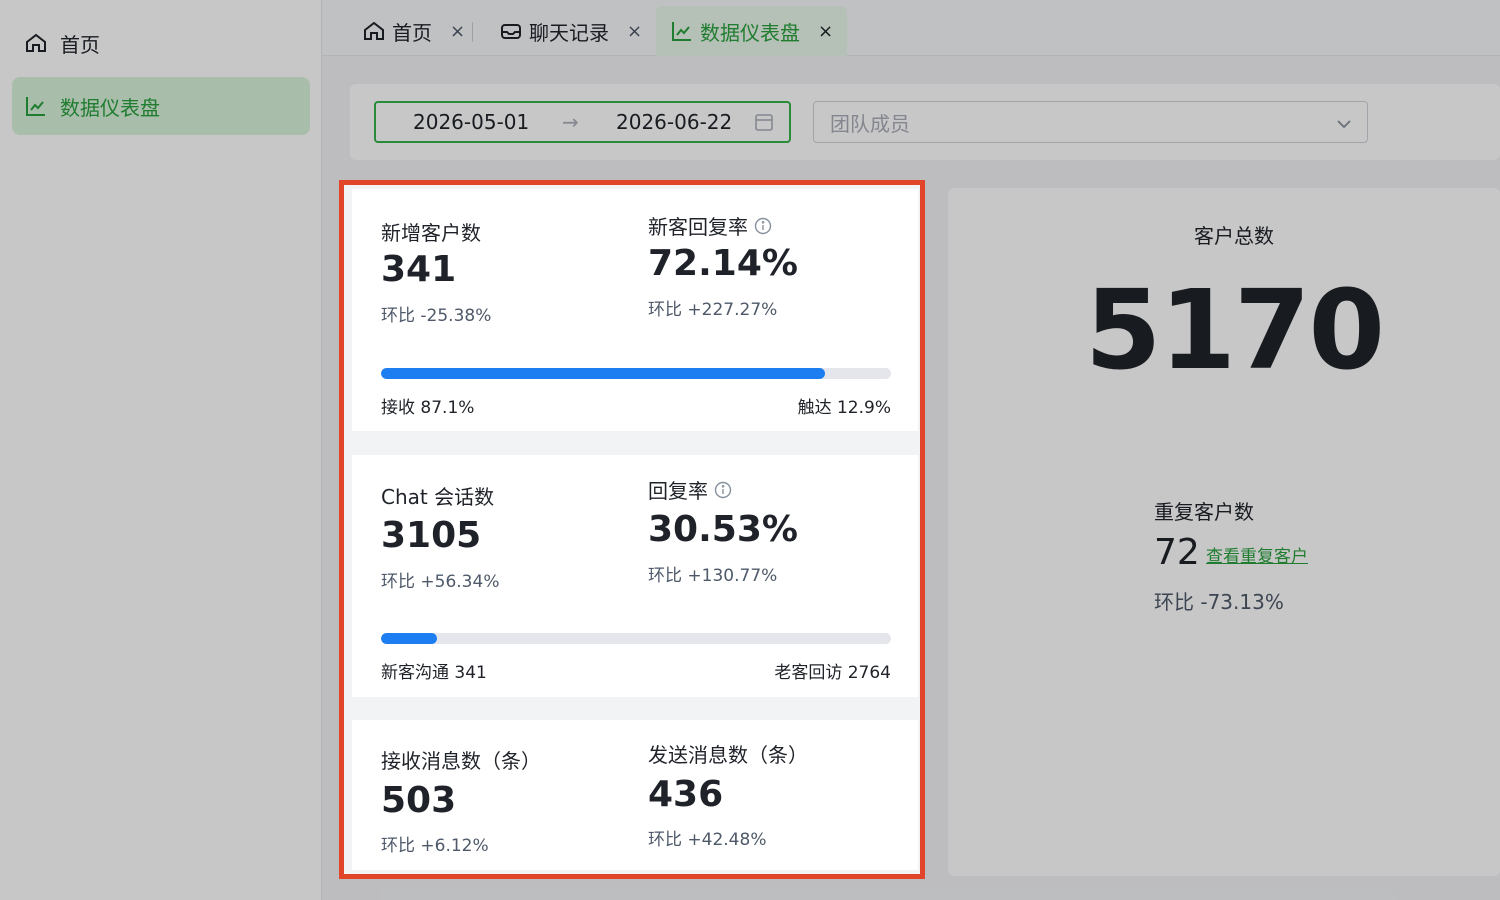  I want to click on new-customers-change: 环比 -25.38%, so click(436, 316).